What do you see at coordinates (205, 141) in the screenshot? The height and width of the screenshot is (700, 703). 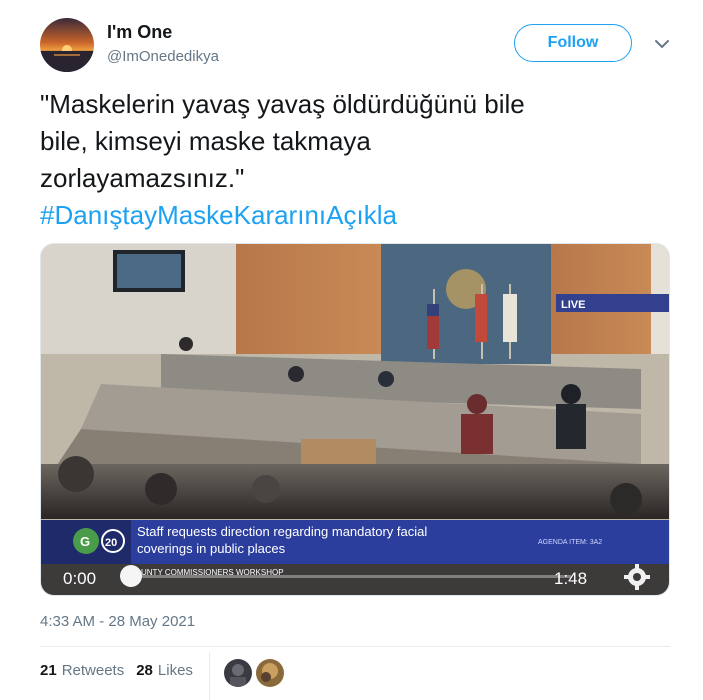 I see `tweet-text-line: bile, kimseyi maske takmaya` at bounding box center [205, 141].